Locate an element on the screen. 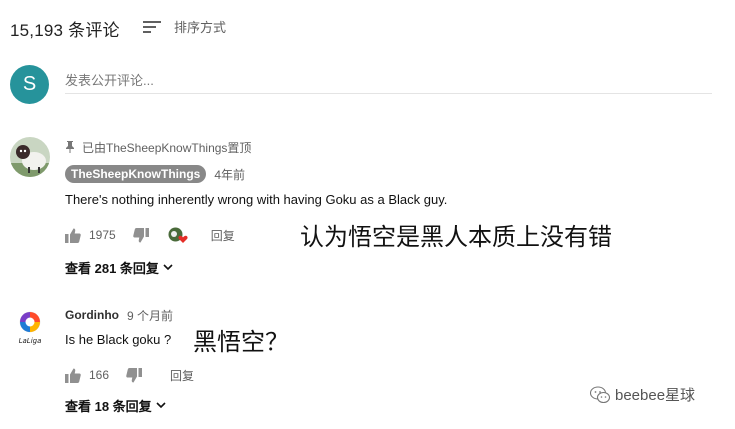 The height and width of the screenshot is (429, 735). like-button: 166 is located at coordinates (87, 375).